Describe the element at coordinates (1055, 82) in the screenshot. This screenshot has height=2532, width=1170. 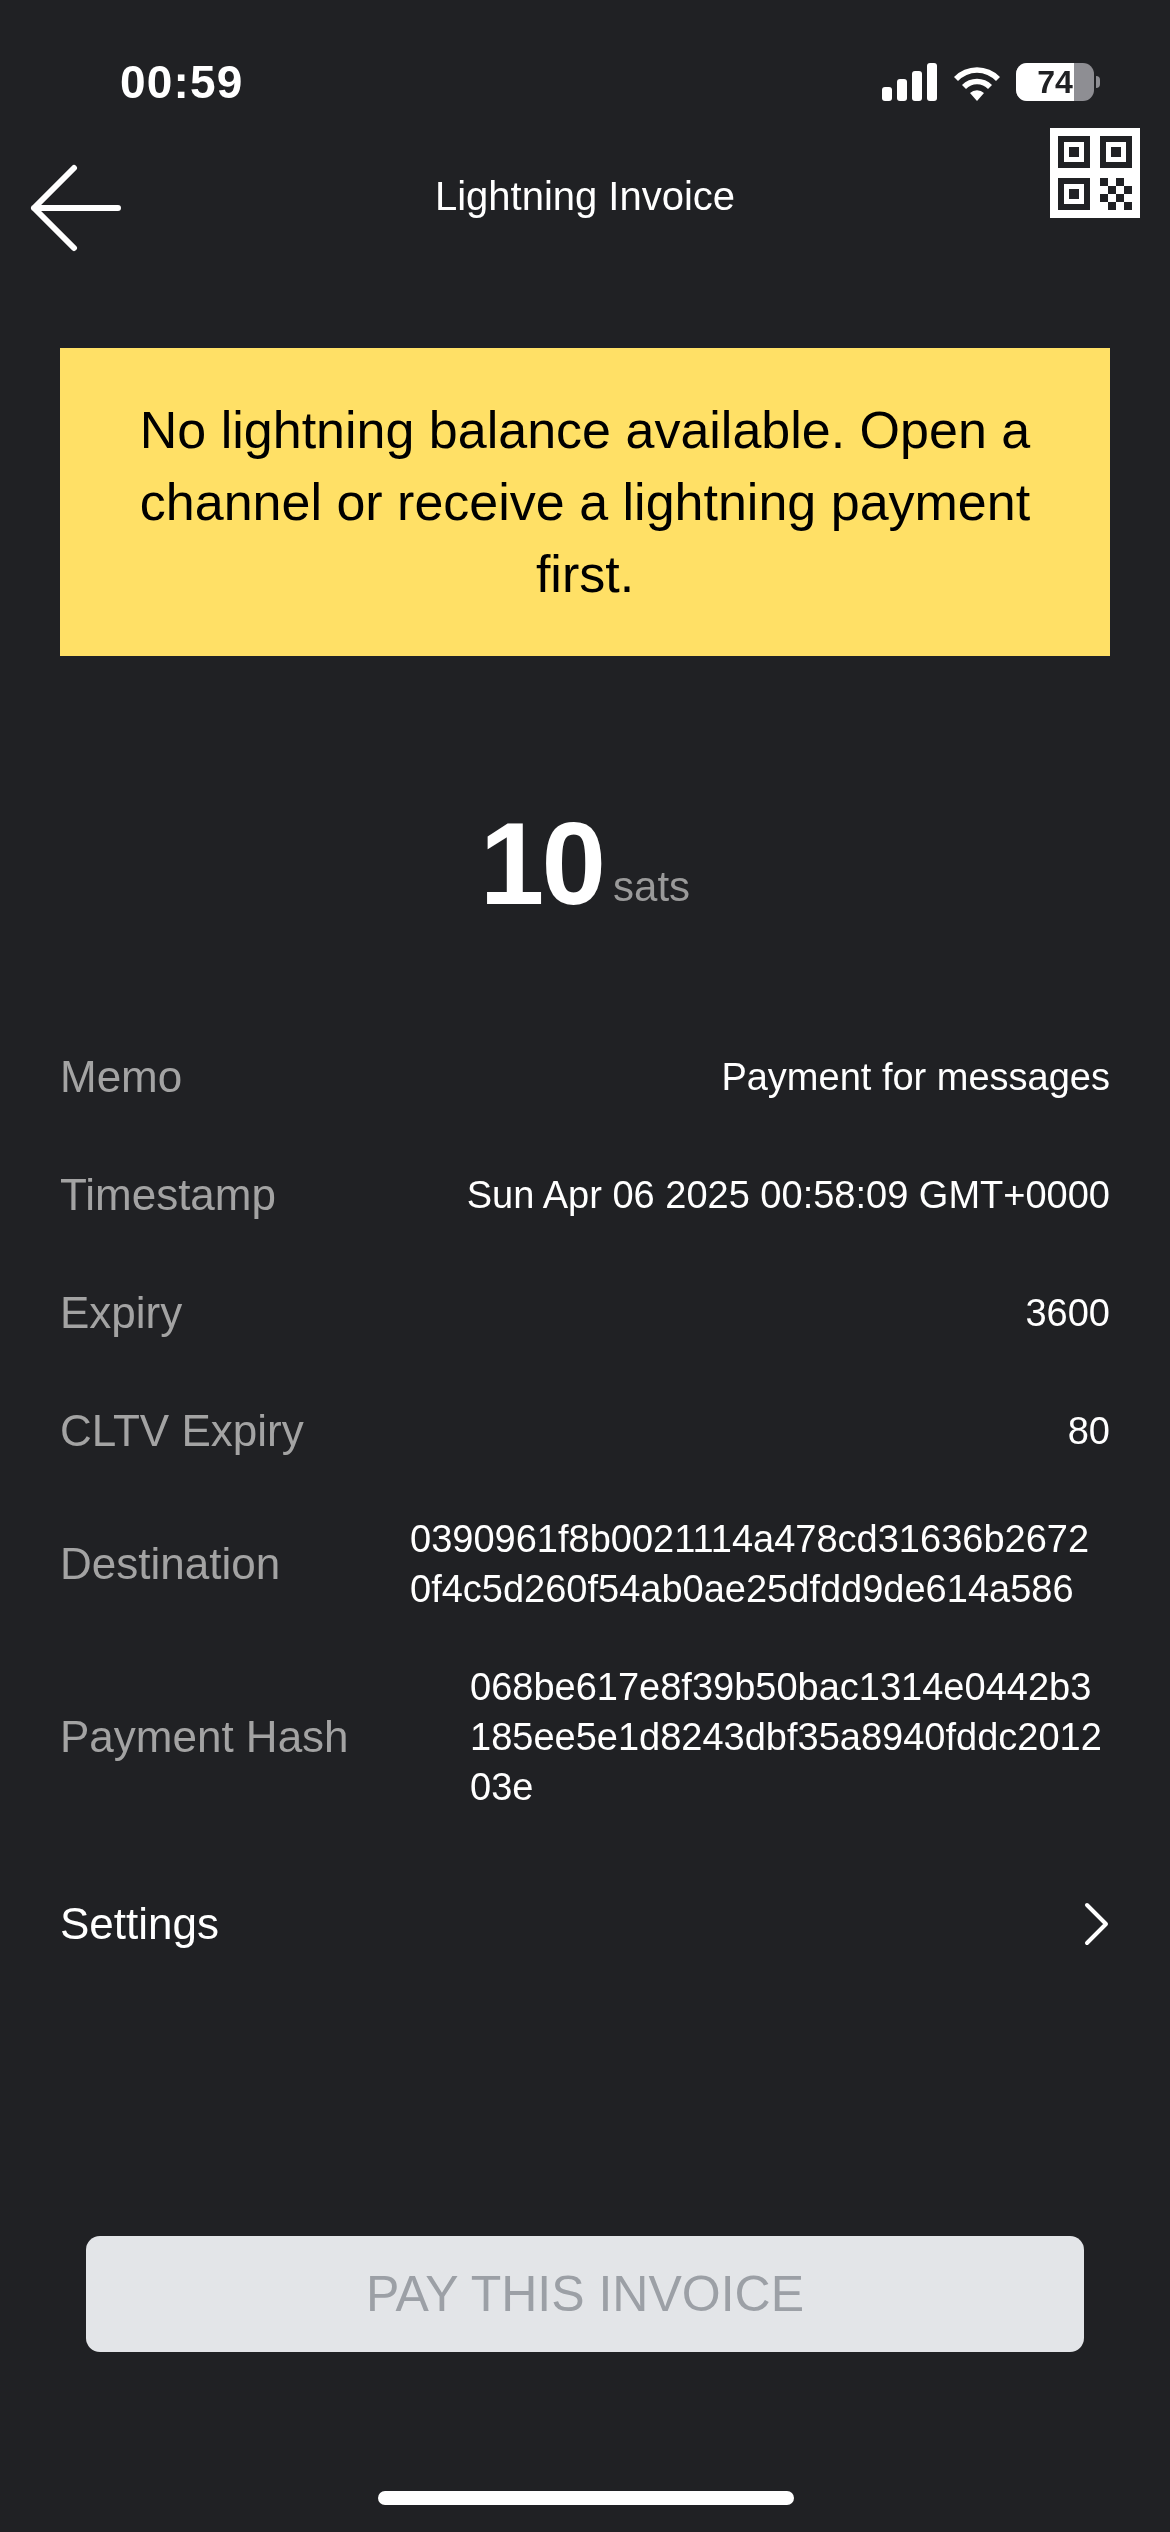
I see `battery-level: 74` at that location.